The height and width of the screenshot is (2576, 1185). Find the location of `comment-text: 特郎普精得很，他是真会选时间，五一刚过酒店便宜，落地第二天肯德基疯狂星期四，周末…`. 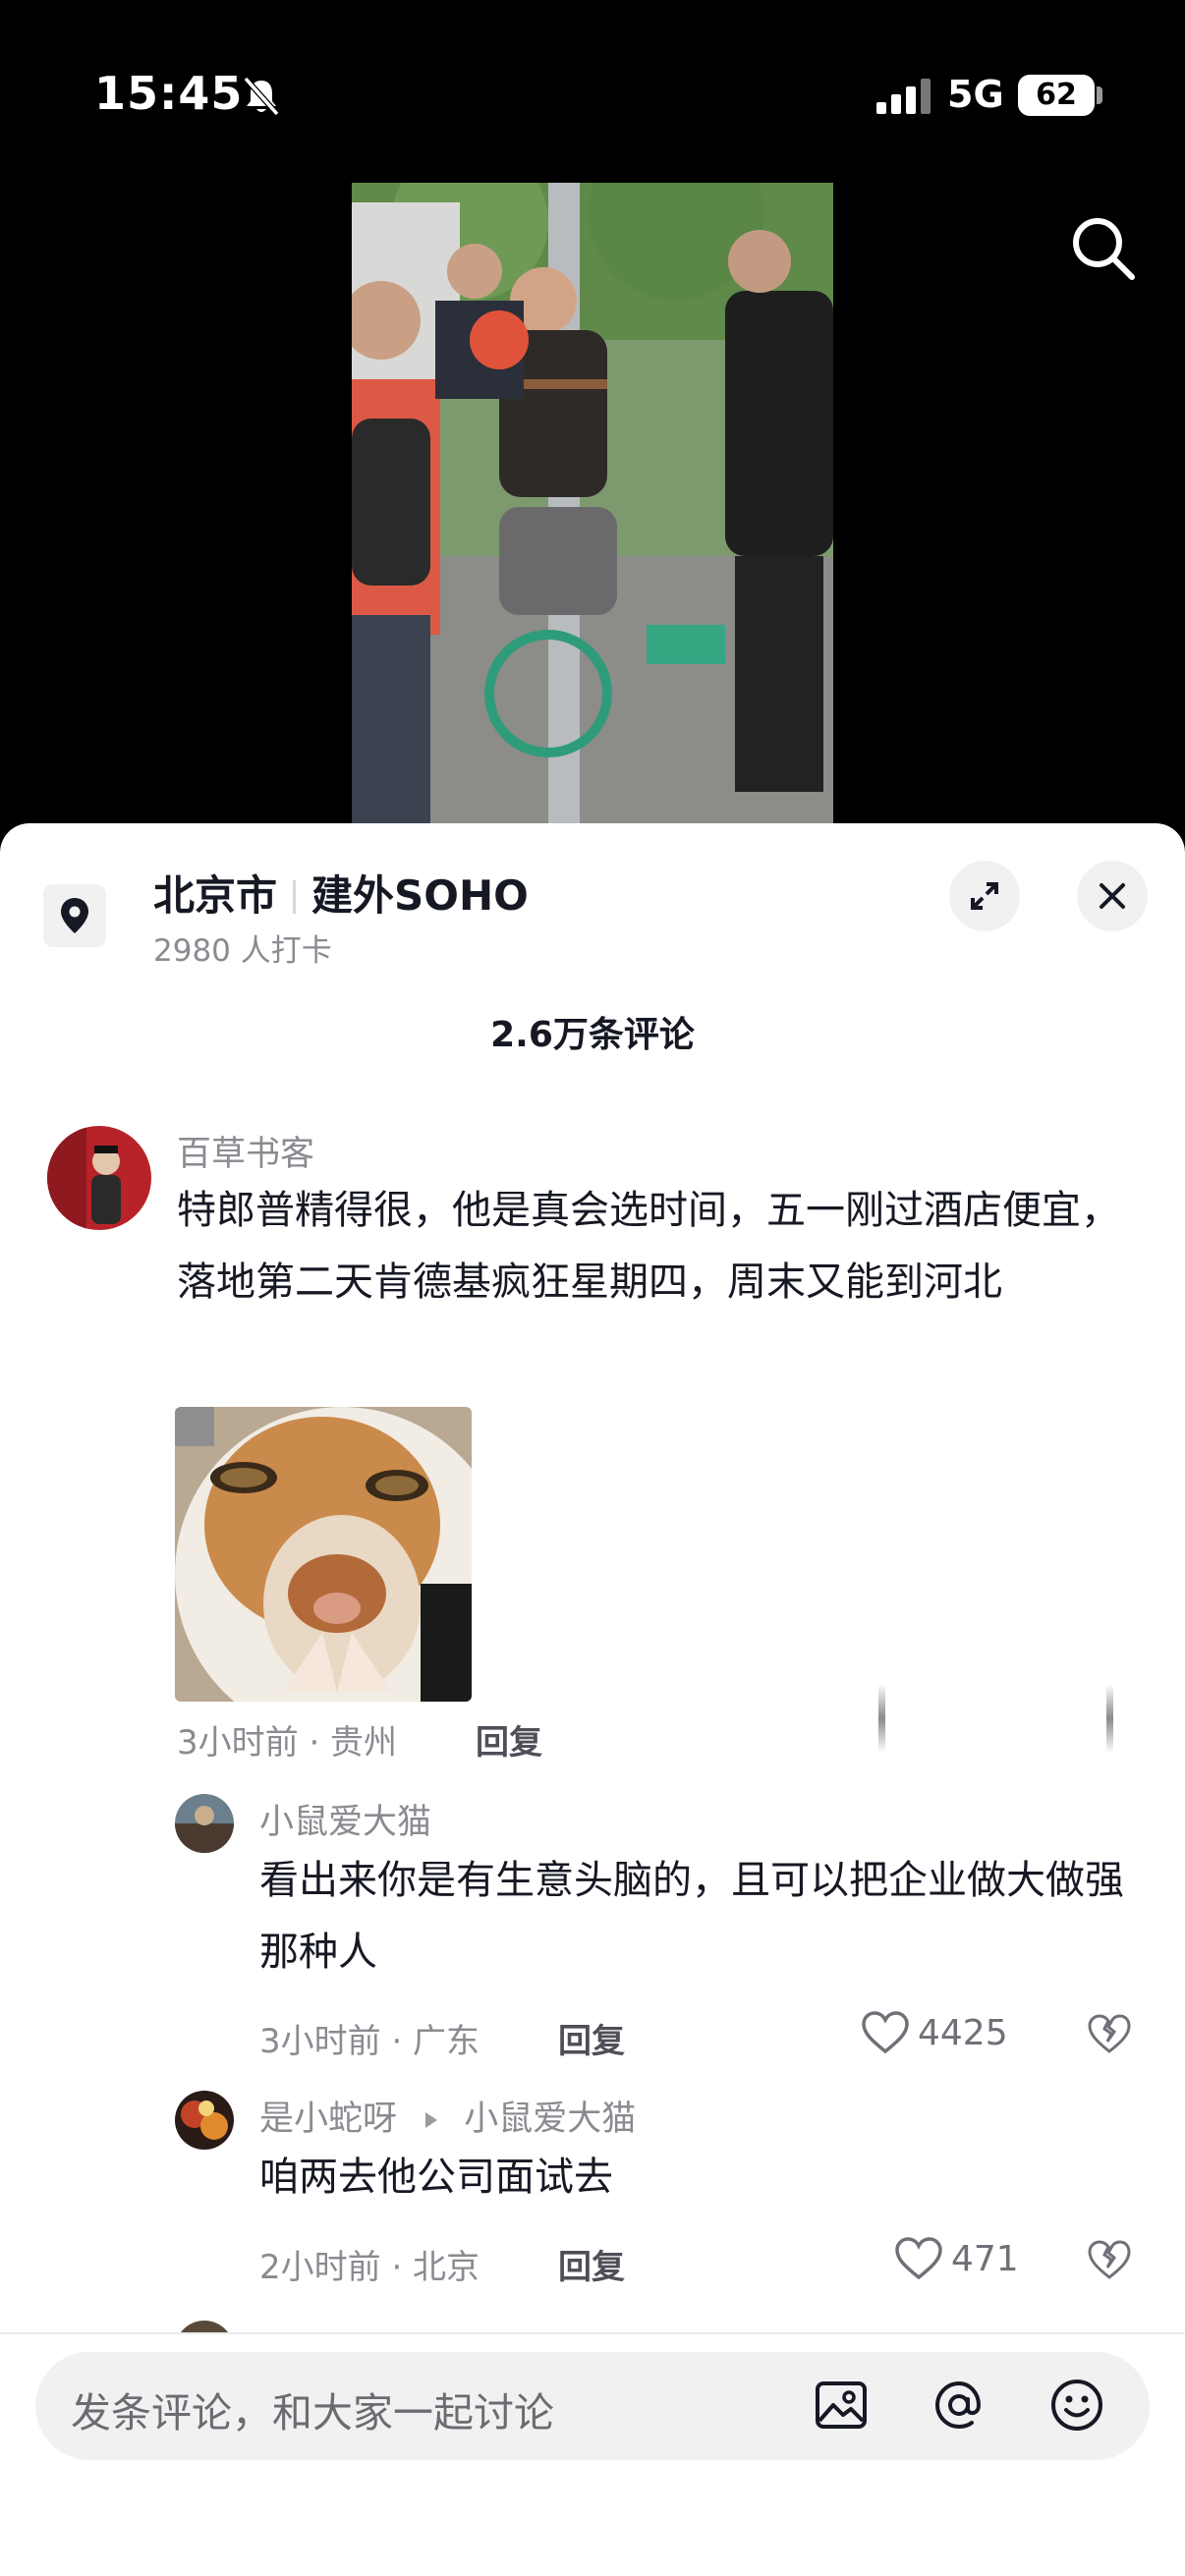

comment-text: 特郎普精得很，他是真会选时间，五一刚过酒店便宜，落地第二天肯德基疯狂星期四，周末… is located at coordinates (649, 1246).